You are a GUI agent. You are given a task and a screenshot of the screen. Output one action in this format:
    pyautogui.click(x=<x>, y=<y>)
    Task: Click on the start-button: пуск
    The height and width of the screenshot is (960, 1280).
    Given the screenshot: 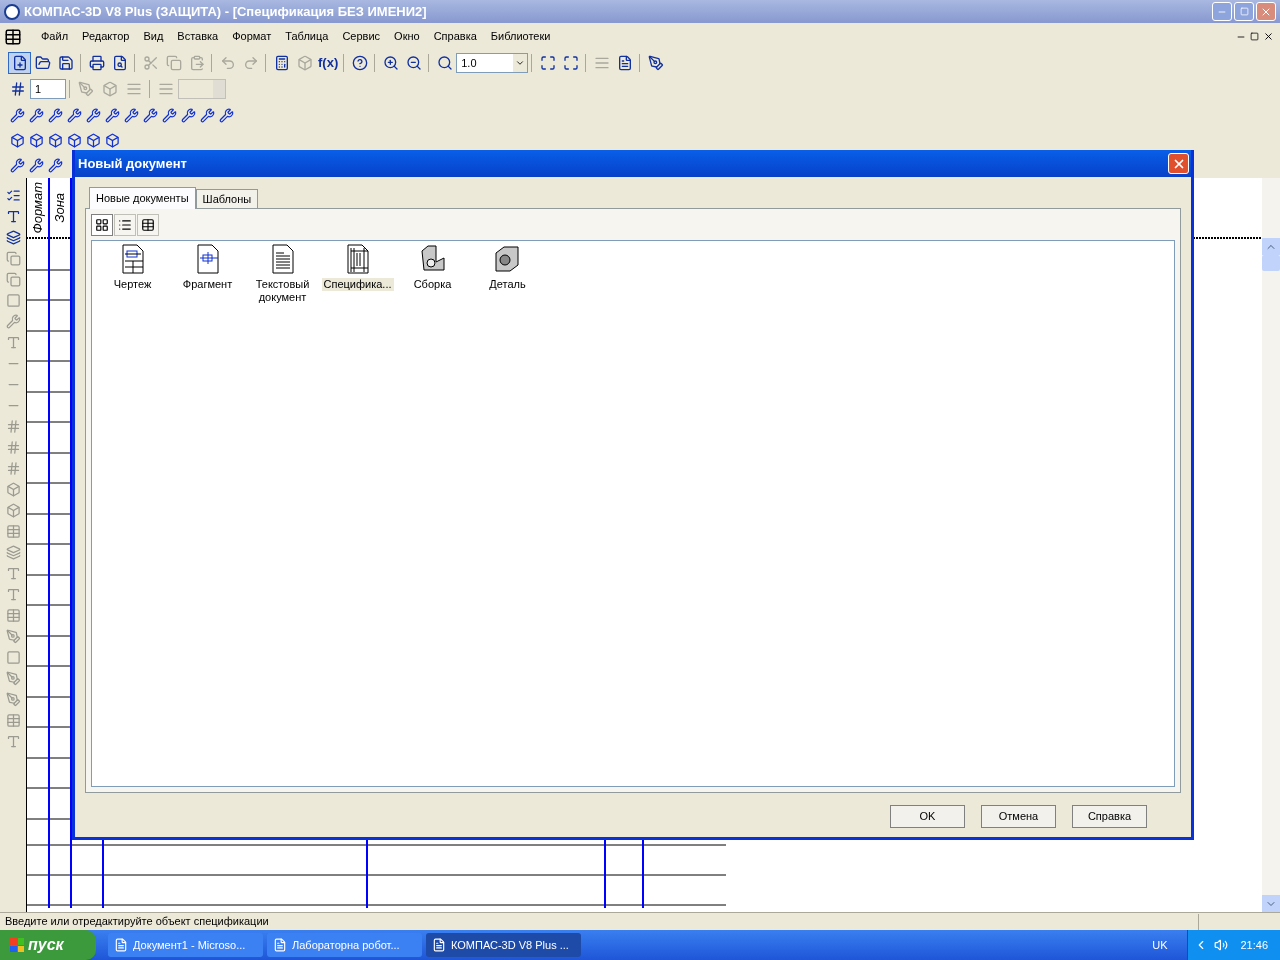 What is the action you would take?
    pyautogui.click(x=48, y=945)
    